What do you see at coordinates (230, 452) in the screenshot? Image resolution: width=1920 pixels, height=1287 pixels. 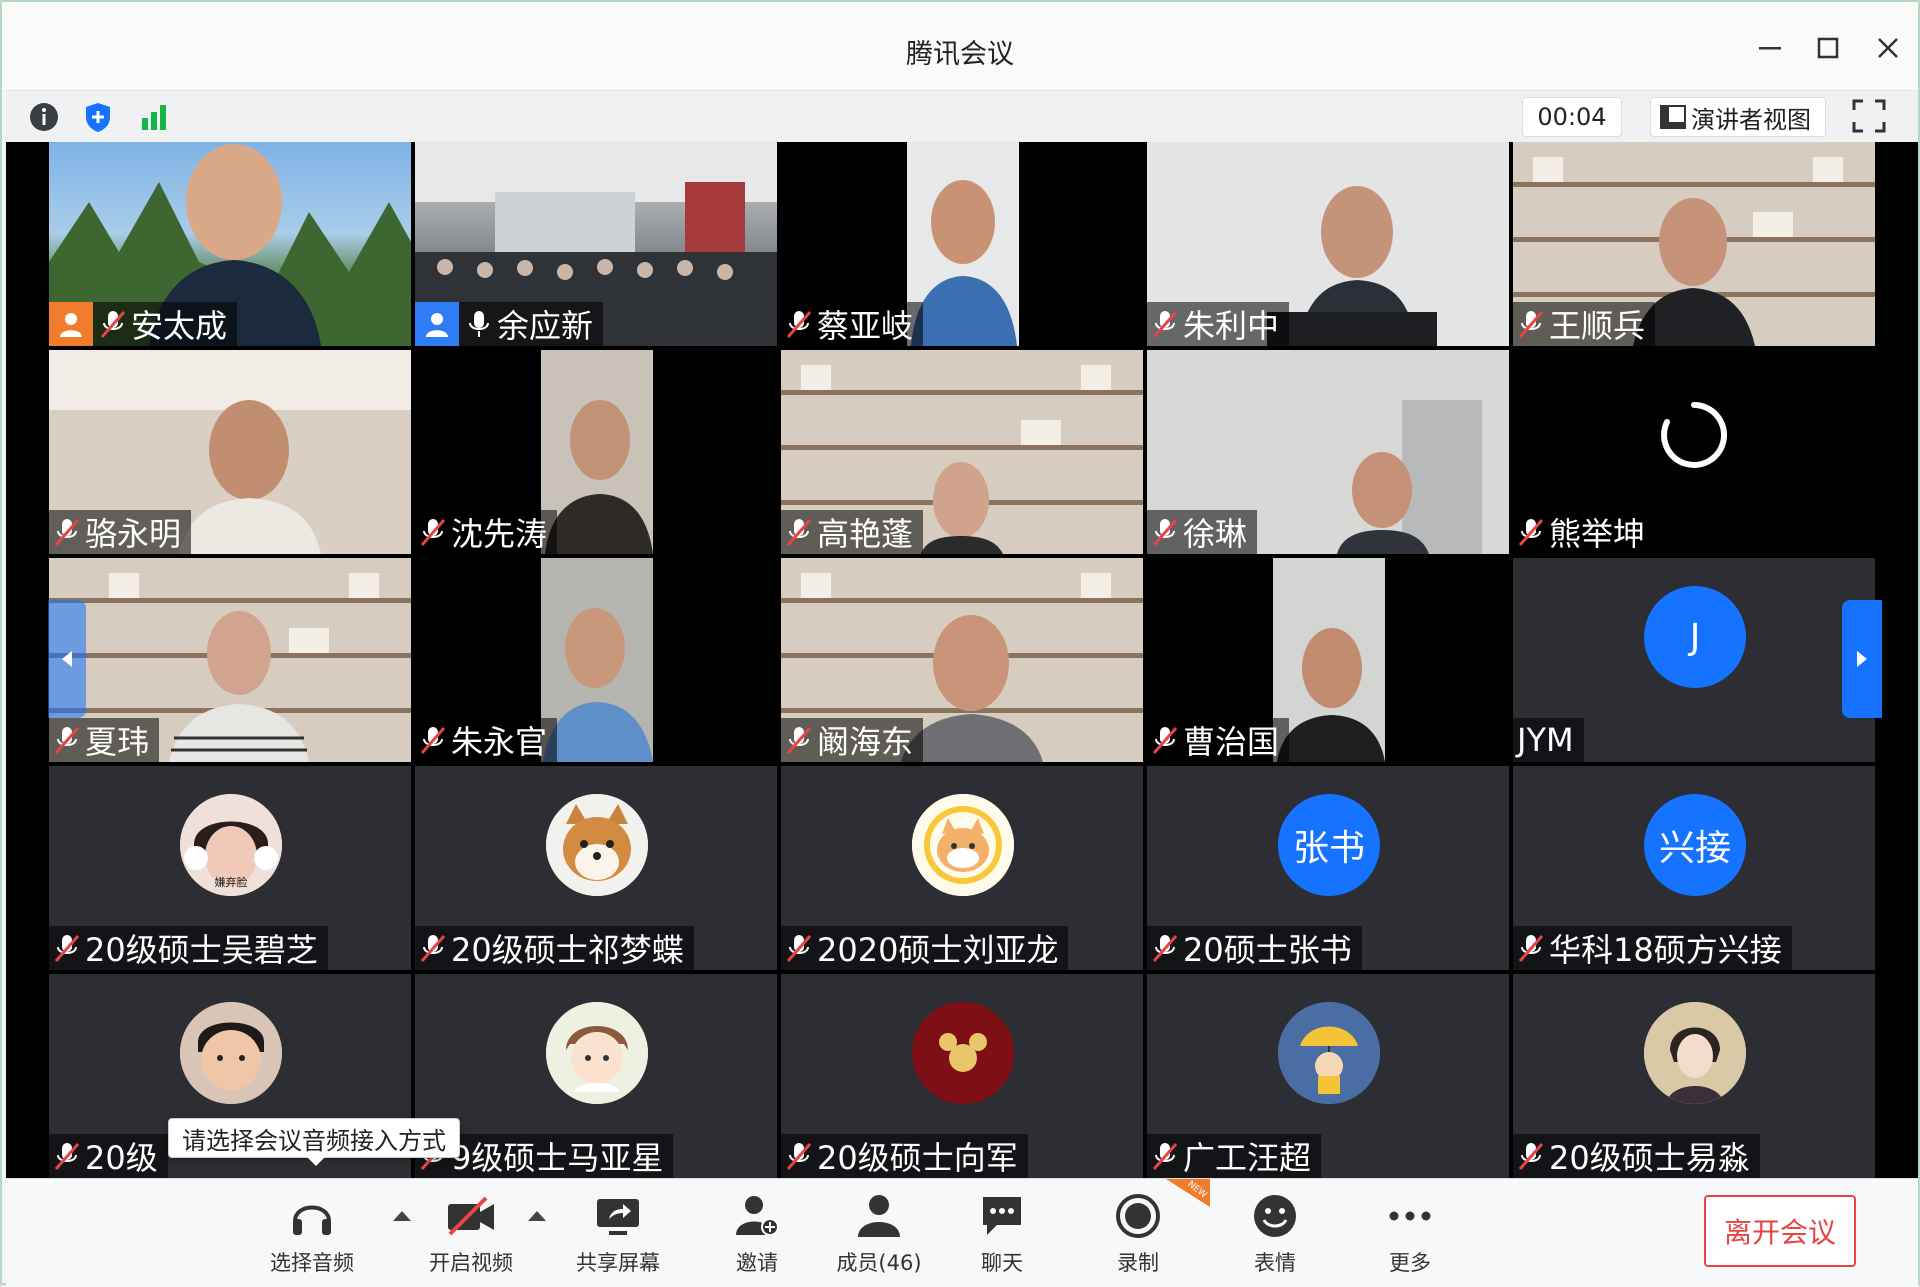 I see `participant-tile: 骆永明` at bounding box center [230, 452].